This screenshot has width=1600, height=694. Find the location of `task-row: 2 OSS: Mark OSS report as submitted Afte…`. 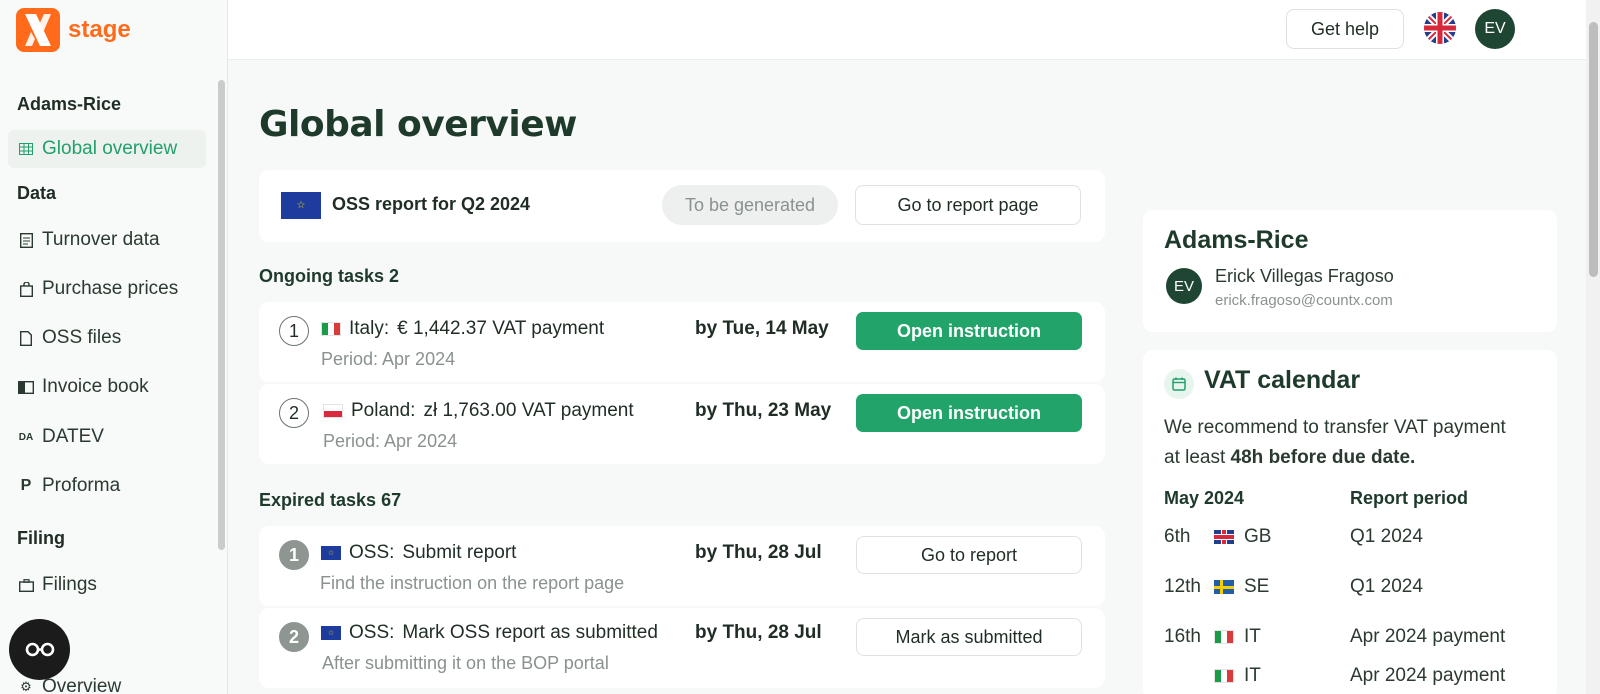

task-row: 2 OSS: Mark OSS report as submitted Afte… is located at coordinates (682, 648).